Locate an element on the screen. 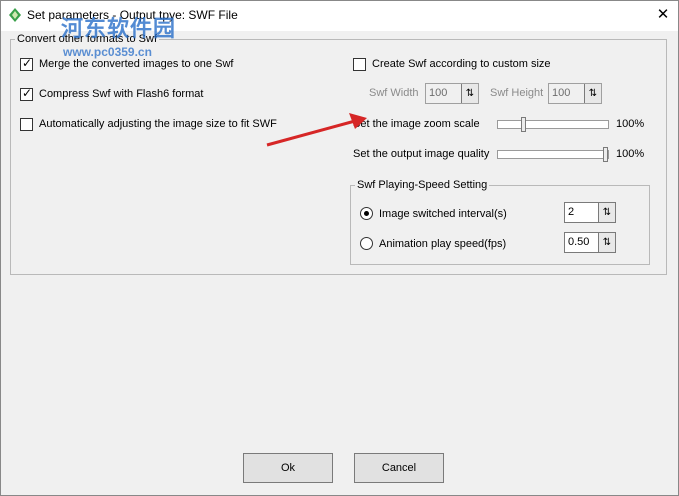  watermark-url: www.pc0359.cn is located at coordinates (107, 52).